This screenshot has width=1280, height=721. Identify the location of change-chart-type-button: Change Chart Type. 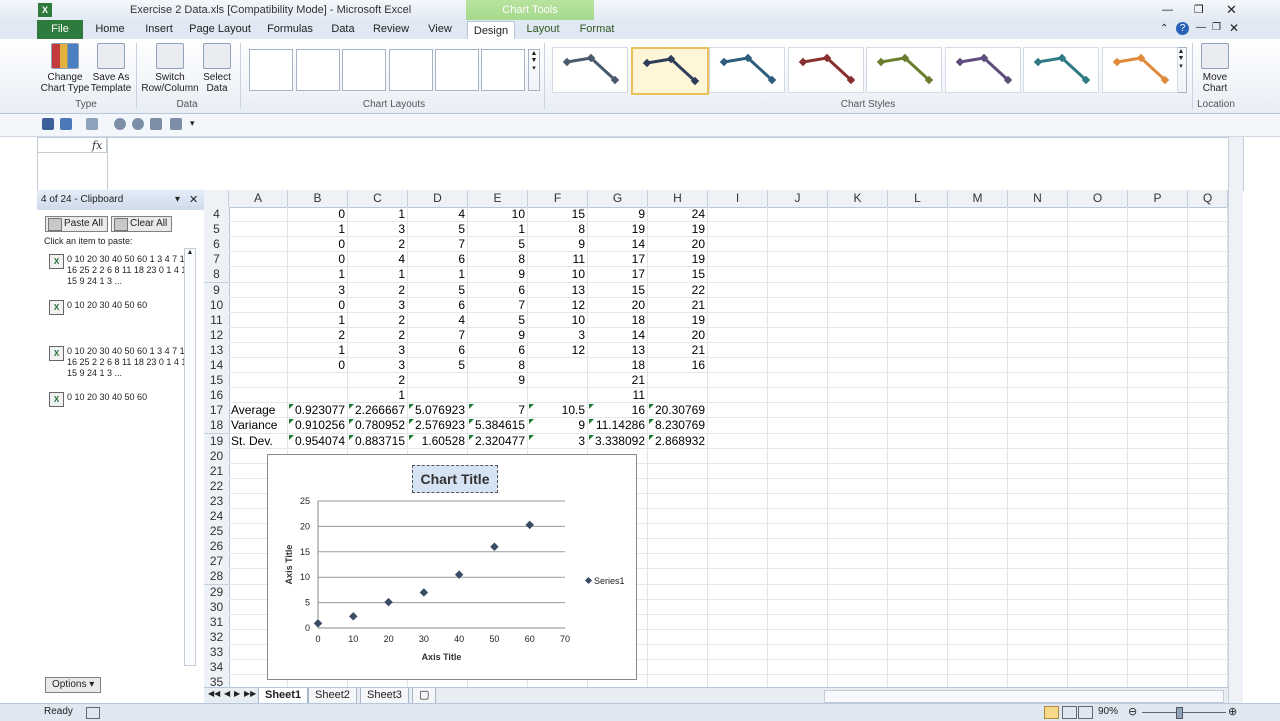
(65, 68).